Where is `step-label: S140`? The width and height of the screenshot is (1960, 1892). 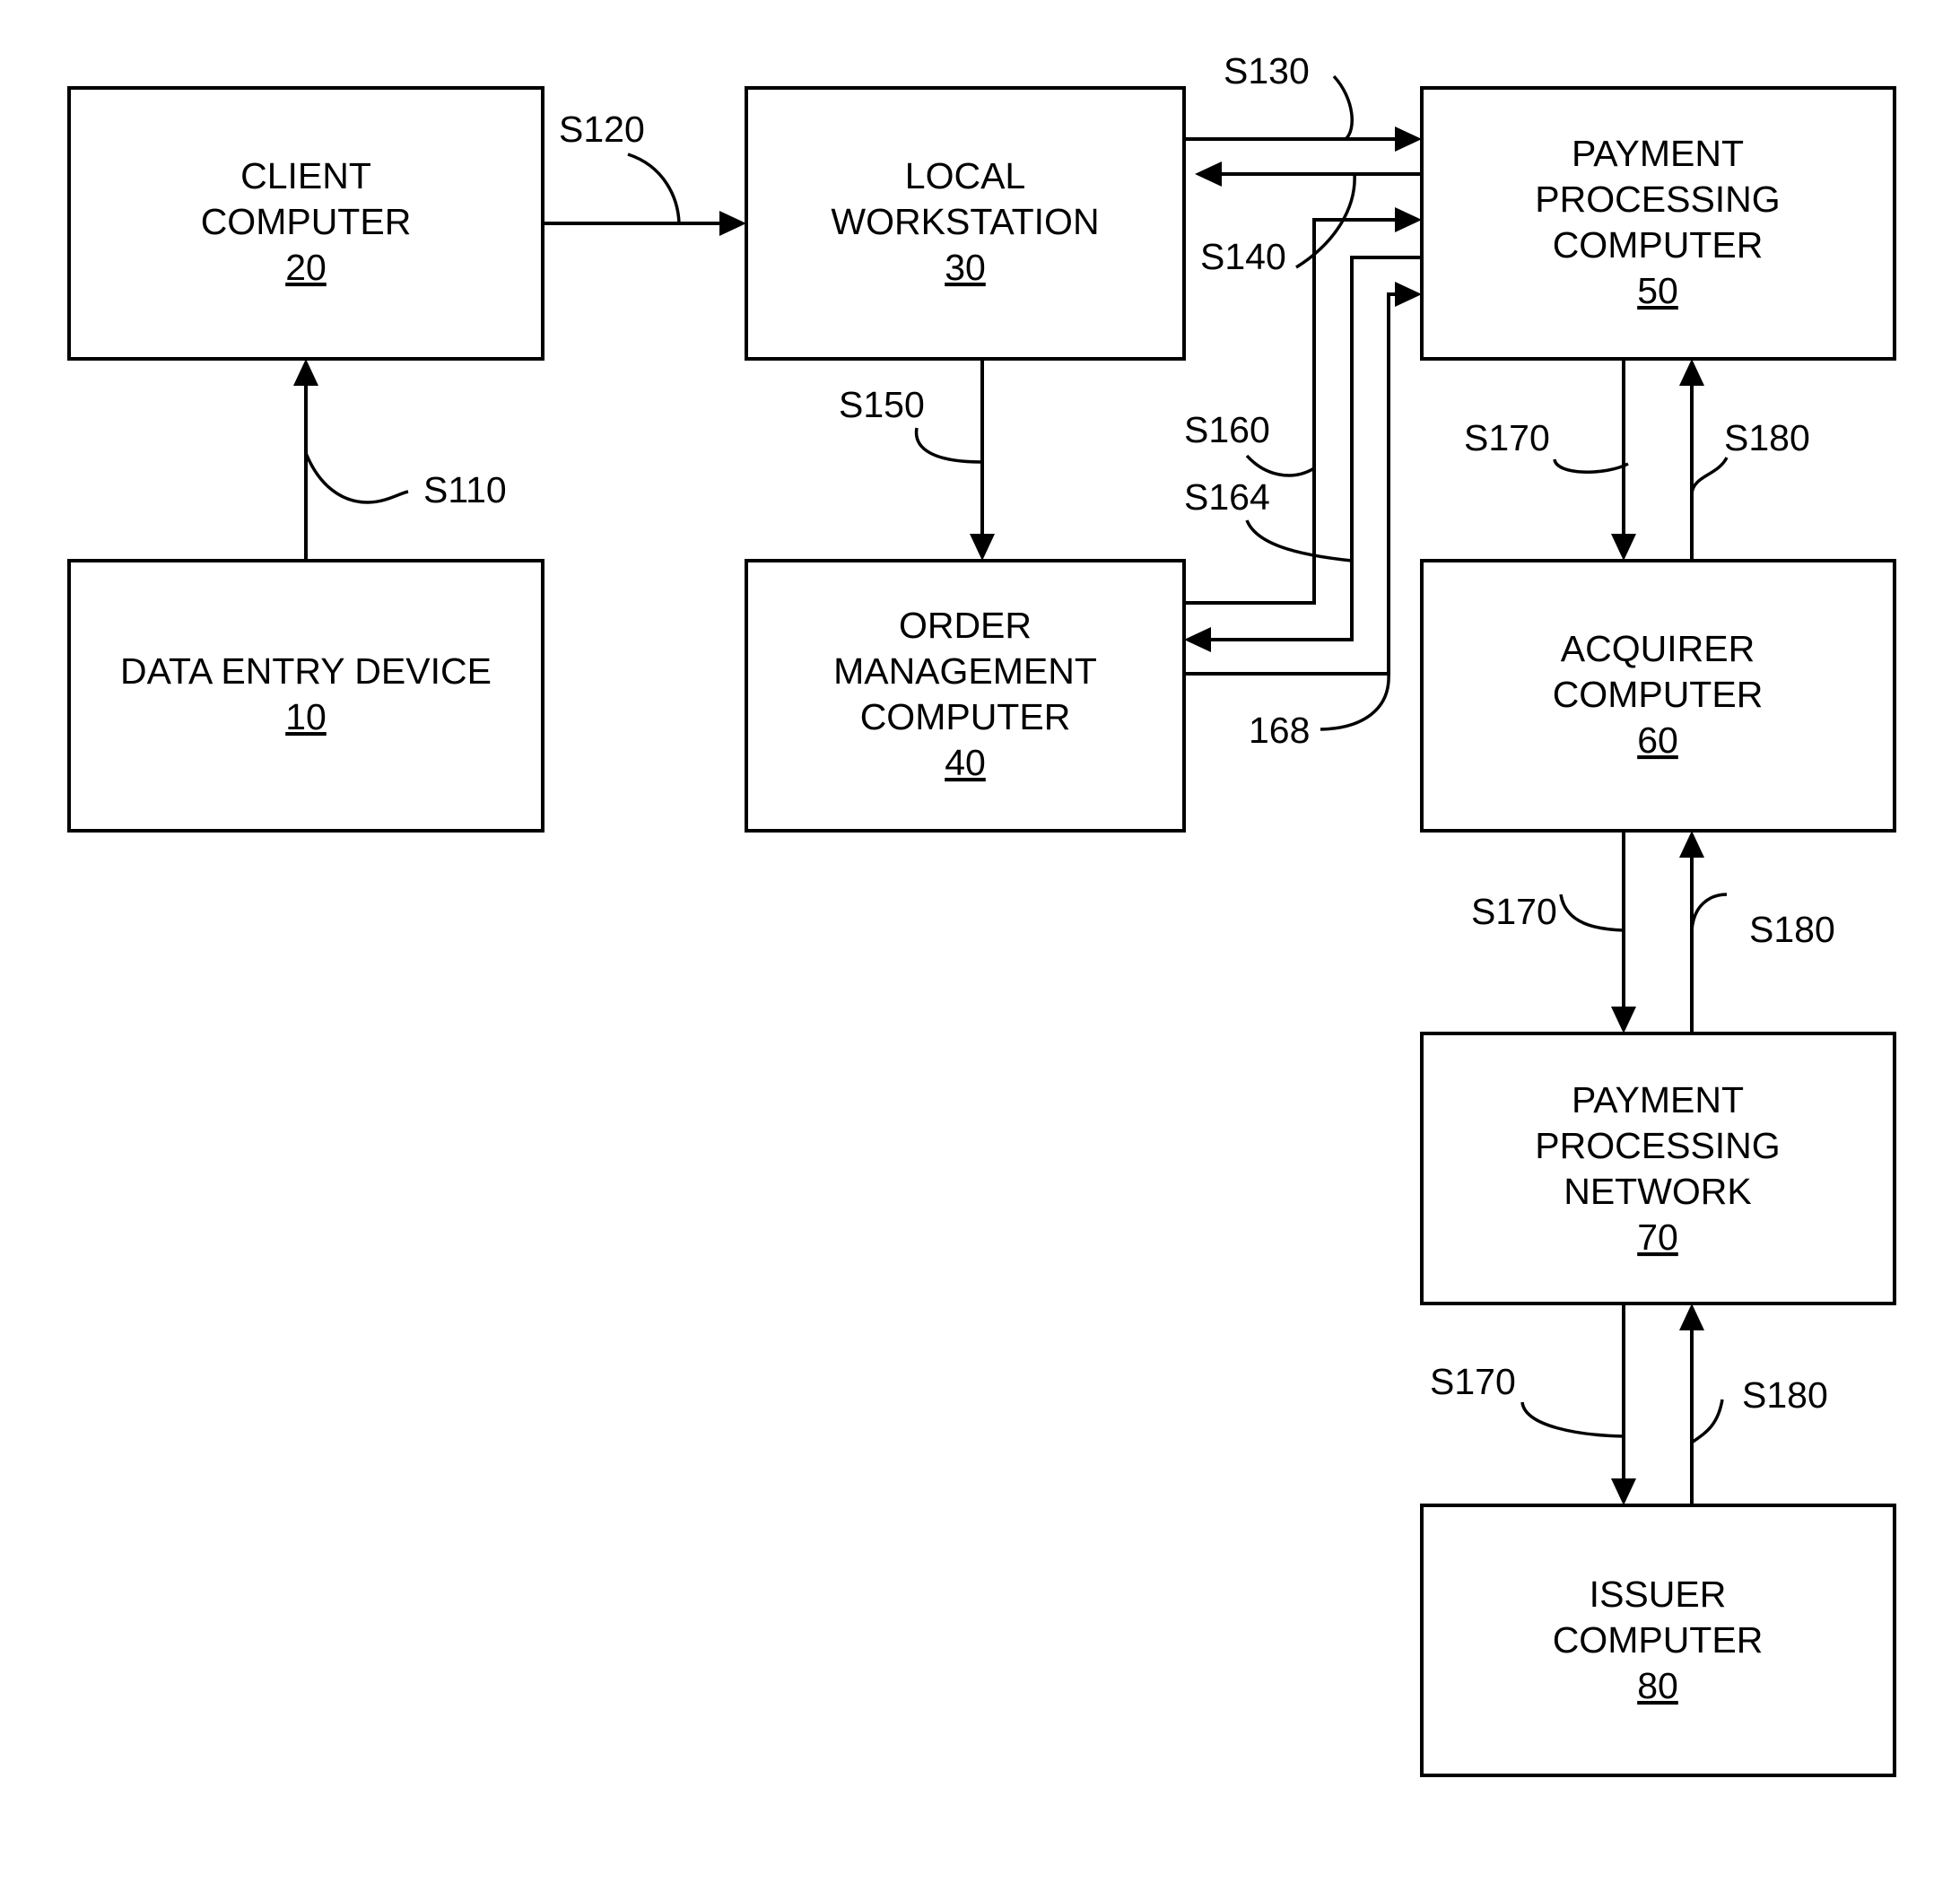 step-label: S140 is located at coordinates (1243, 257).